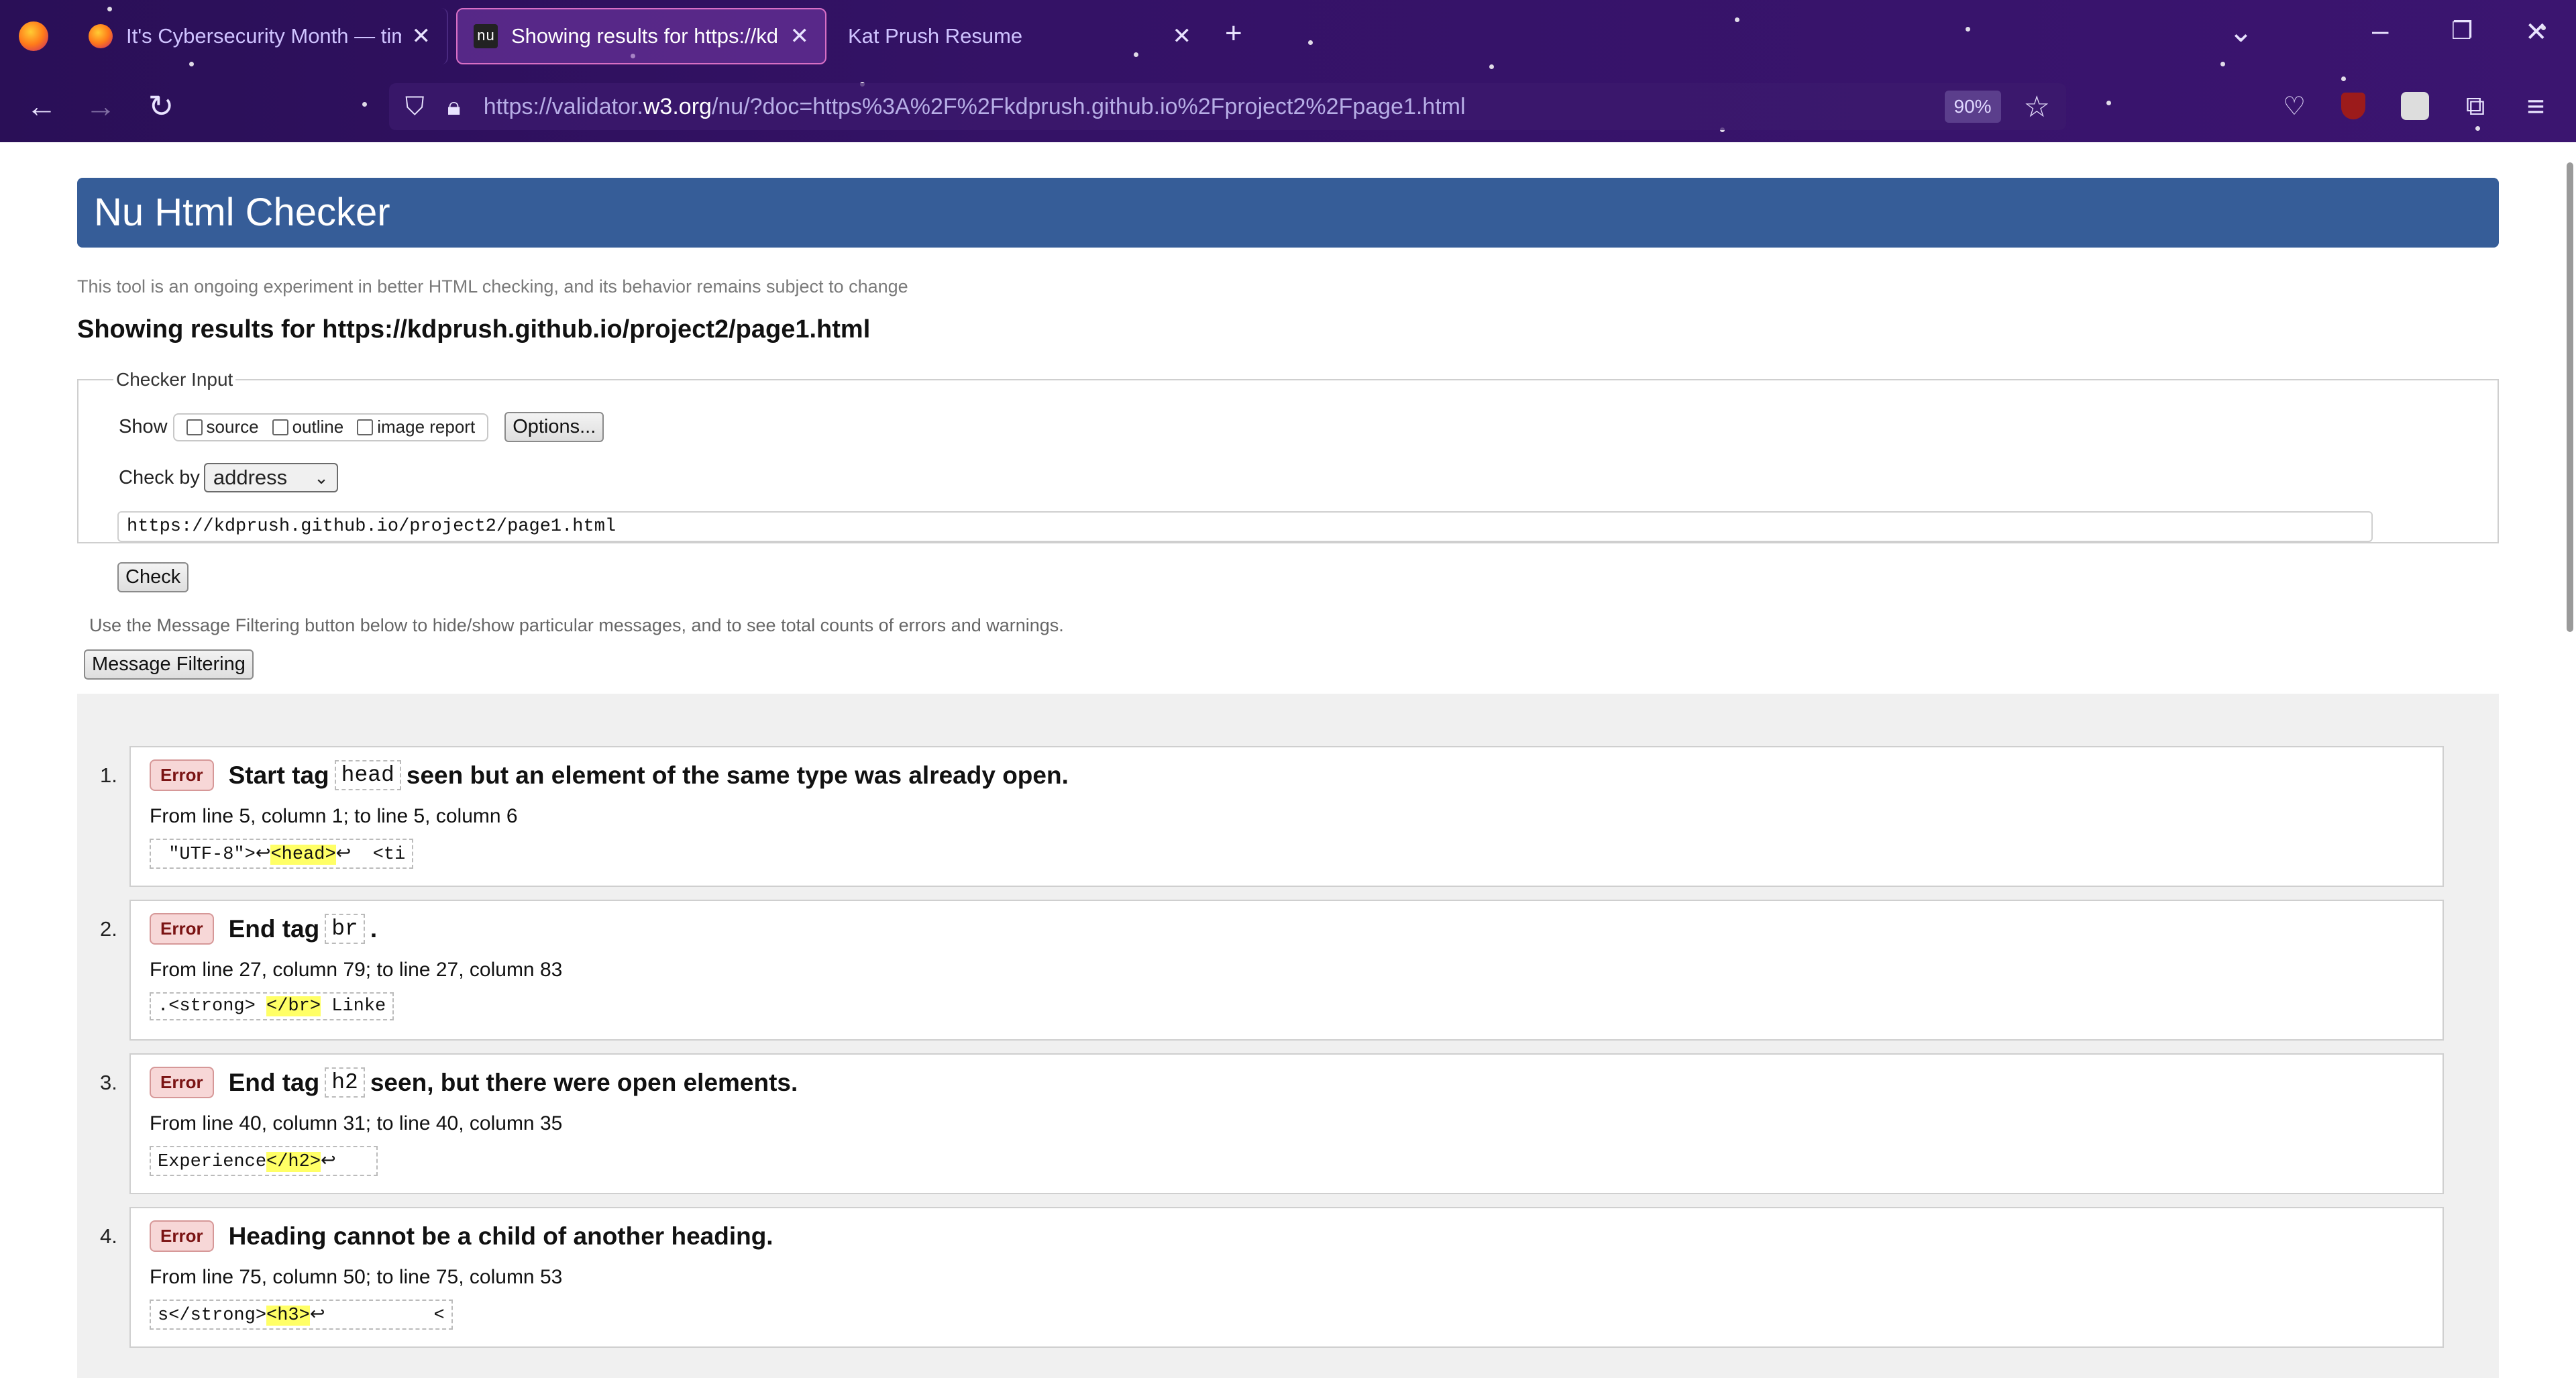 The height and width of the screenshot is (1378, 2576). What do you see at coordinates (250, 477) in the screenshot?
I see `check-by-value: address` at bounding box center [250, 477].